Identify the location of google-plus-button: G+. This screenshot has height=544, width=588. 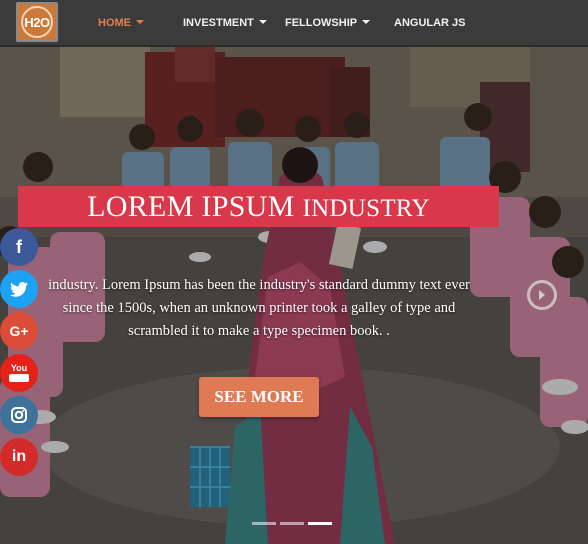
(19, 331).